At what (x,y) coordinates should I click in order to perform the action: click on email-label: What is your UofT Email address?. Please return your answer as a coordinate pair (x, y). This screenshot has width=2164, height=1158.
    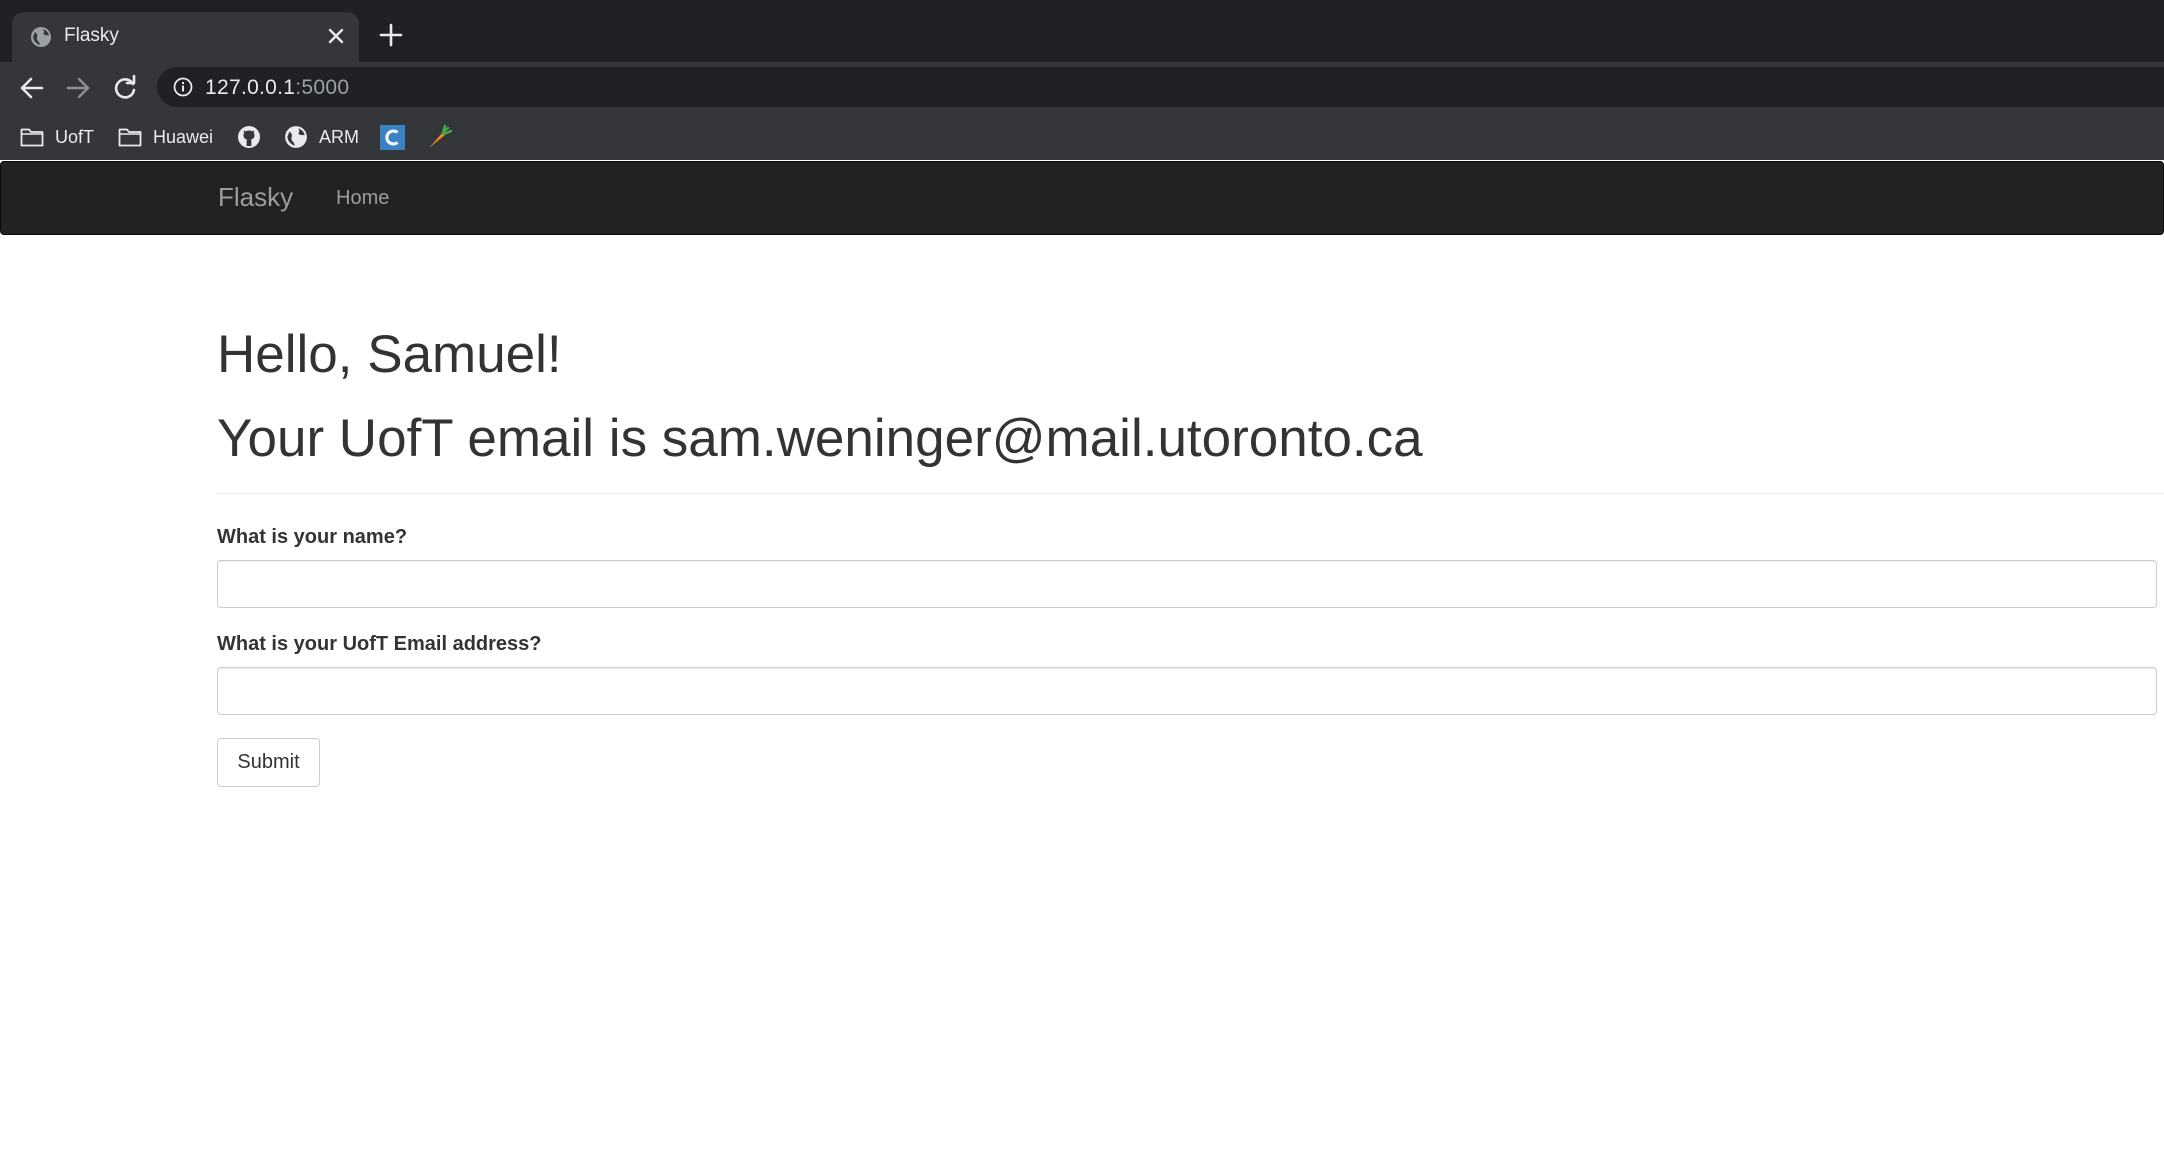
    Looking at the image, I should click on (379, 644).